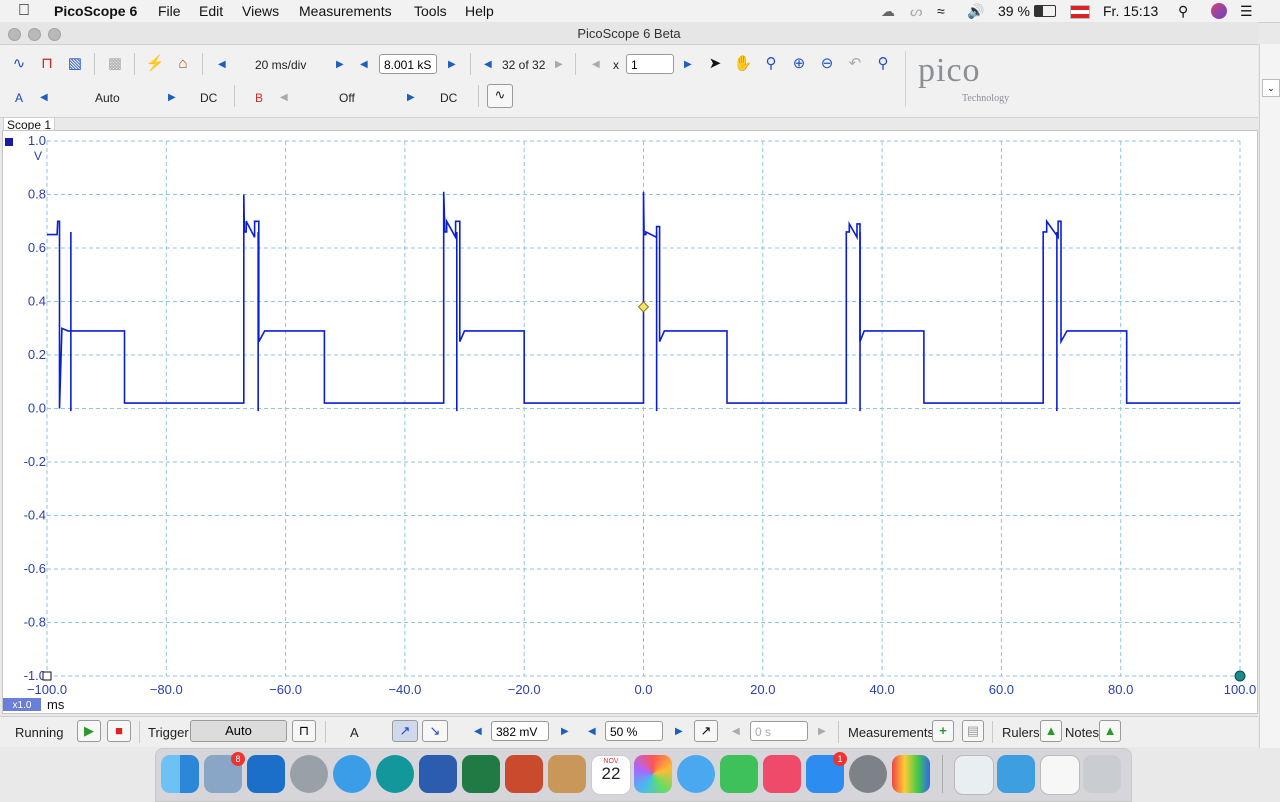  I want to click on input-source-flag-icon, so click(1080, 12).